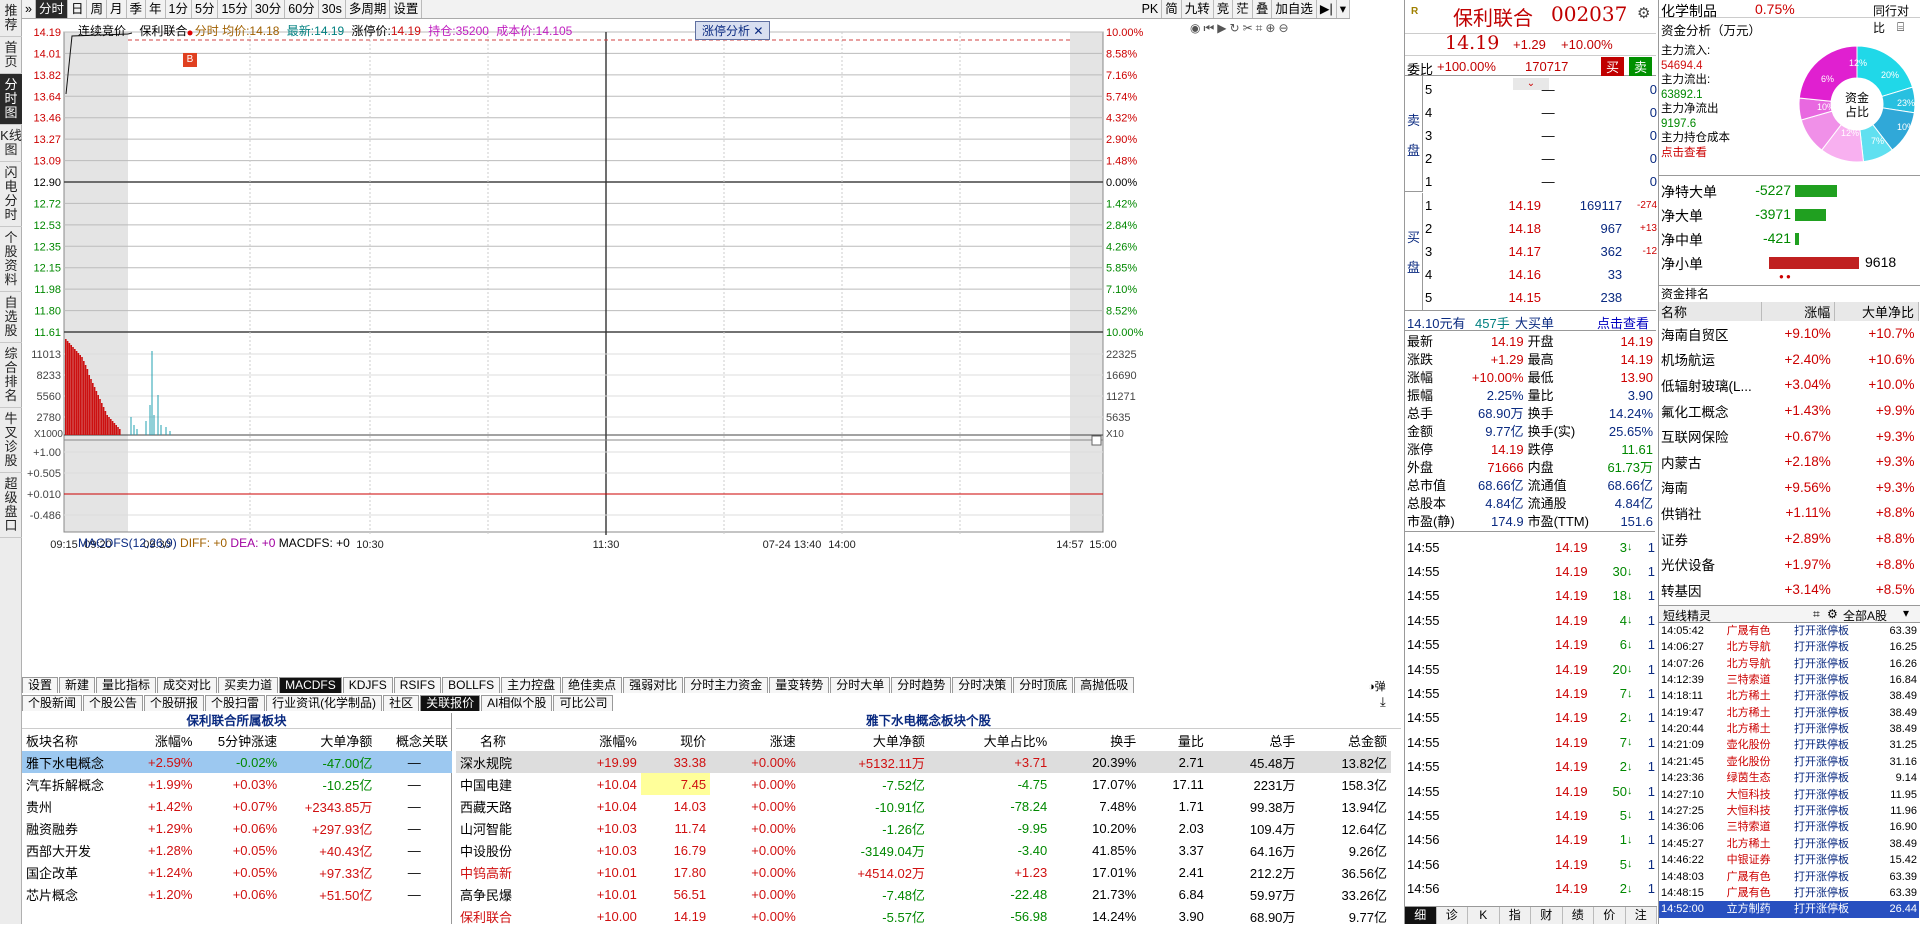  I want to click on sell-level: 5 — 0, so click(1541, 89).